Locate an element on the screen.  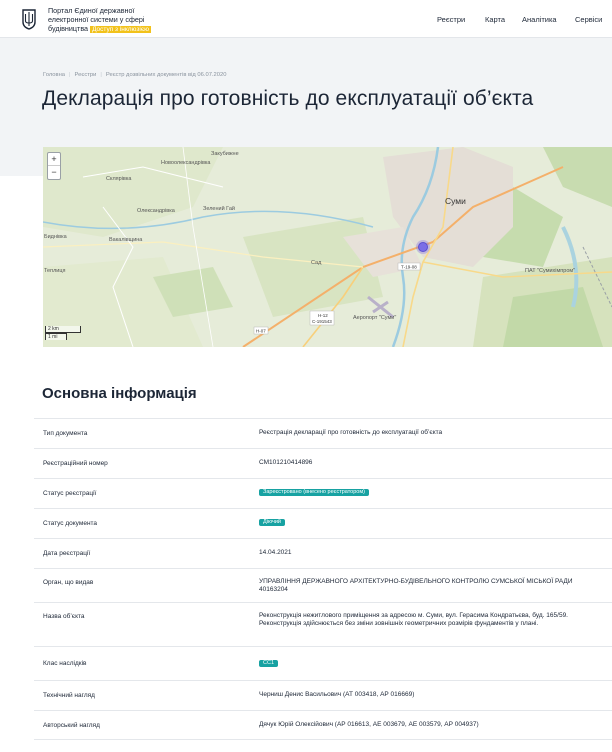
map-label-sumy: Суми is located at coordinates (455, 201).